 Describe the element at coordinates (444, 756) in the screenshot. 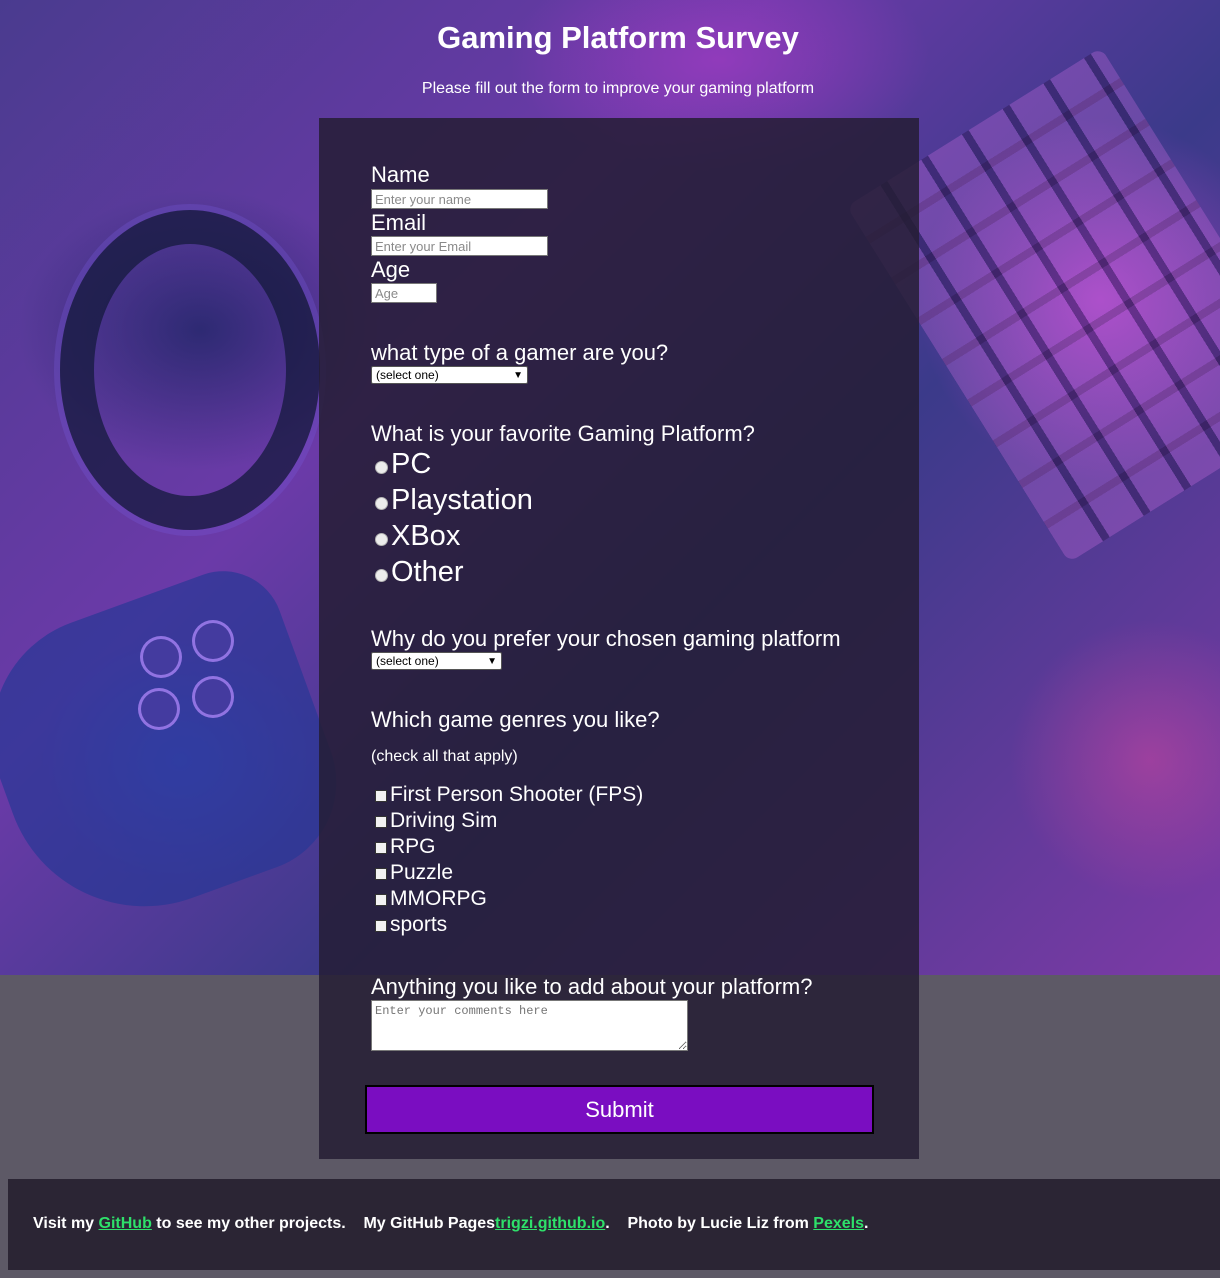

I see `genres-hint: (check all that apply)` at that location.